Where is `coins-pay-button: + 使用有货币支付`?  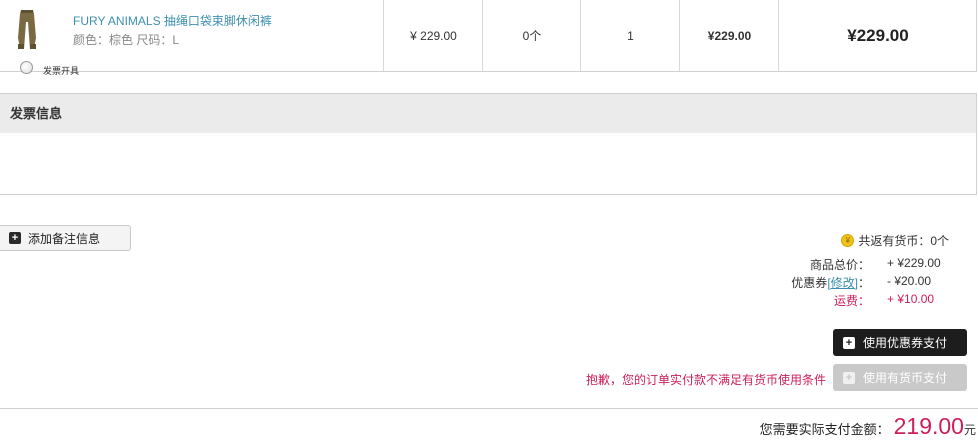
coins-pay-button: + 使用有货币支付 is located at coordinates (900, 377).